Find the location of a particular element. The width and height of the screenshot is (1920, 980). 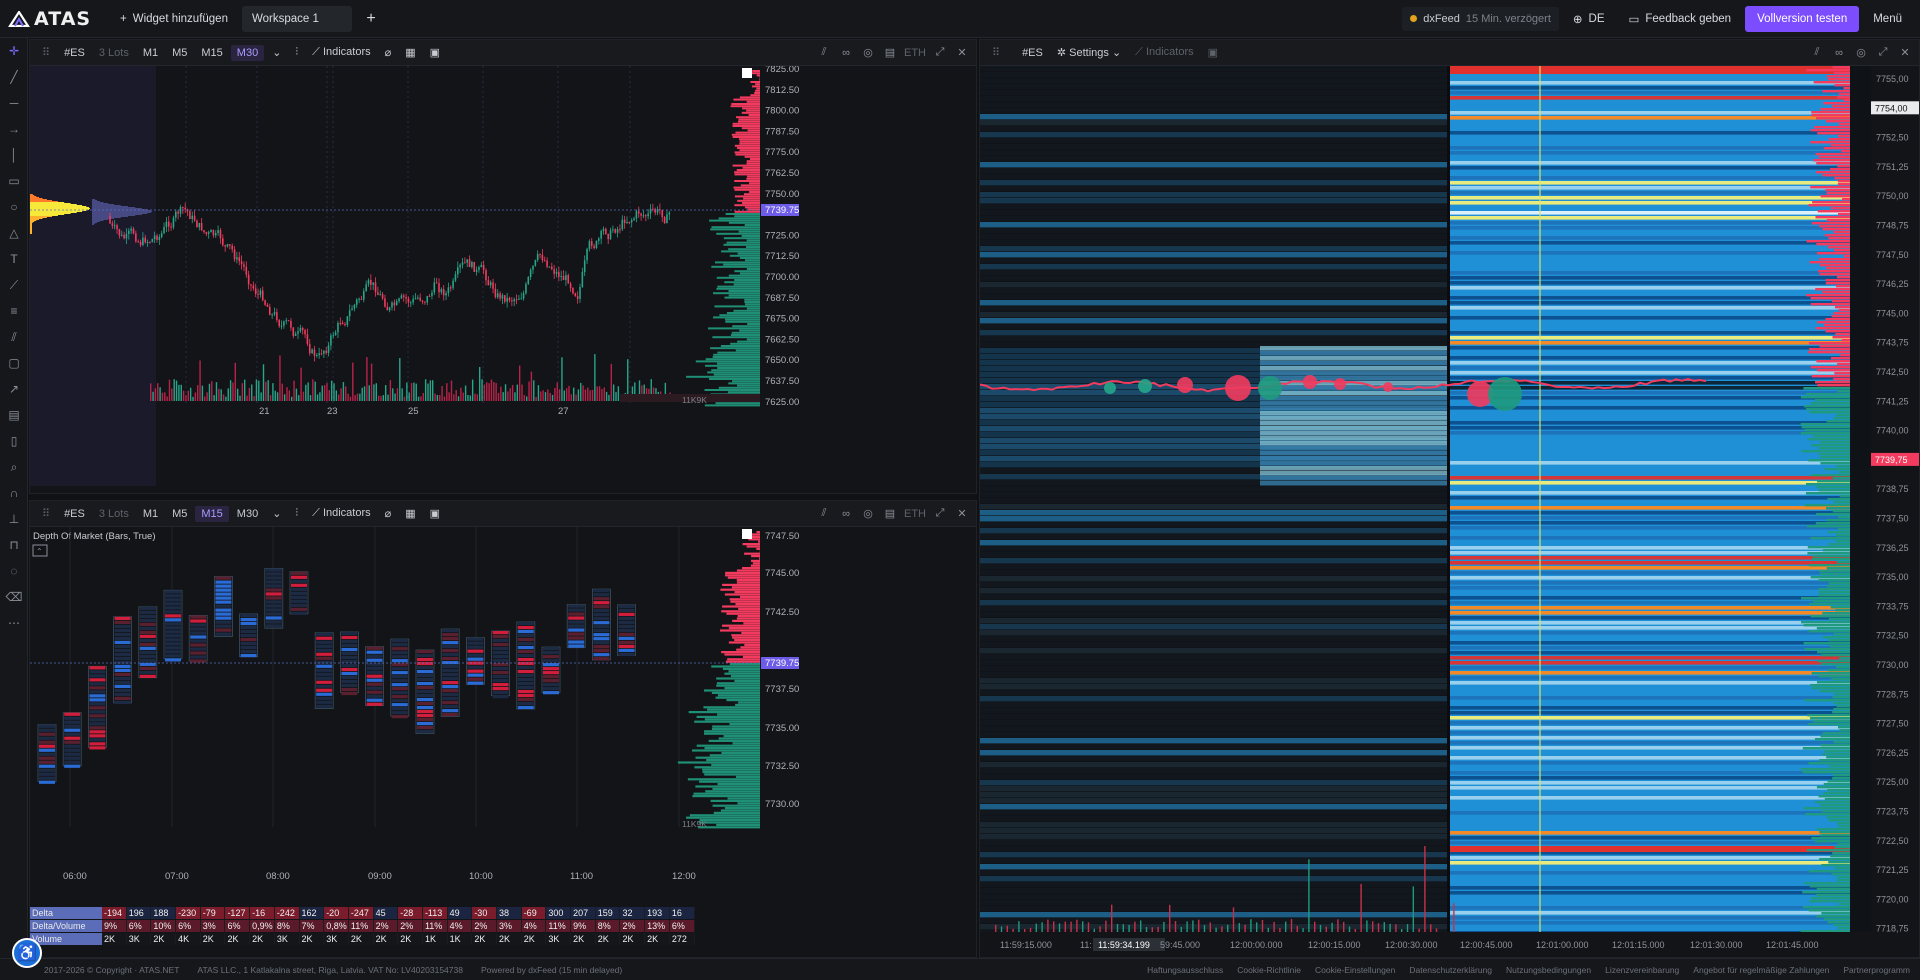

footer-link: Nutzungsbedingungen is located at coordinates (1548, 970).